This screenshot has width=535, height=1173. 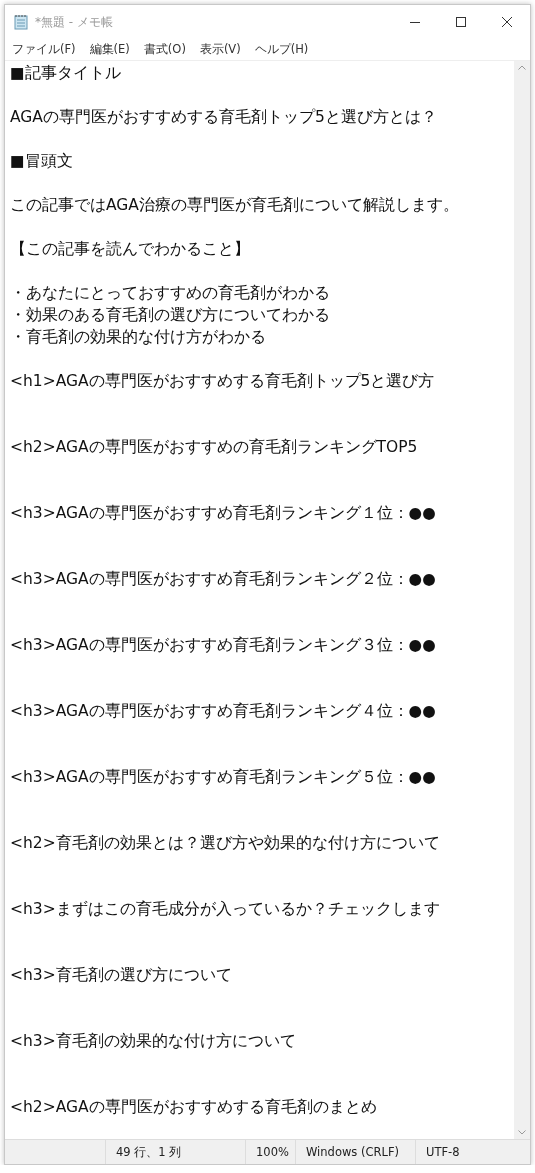 I want to click on menu-item: 書式(O), so click(x=164, y=49).